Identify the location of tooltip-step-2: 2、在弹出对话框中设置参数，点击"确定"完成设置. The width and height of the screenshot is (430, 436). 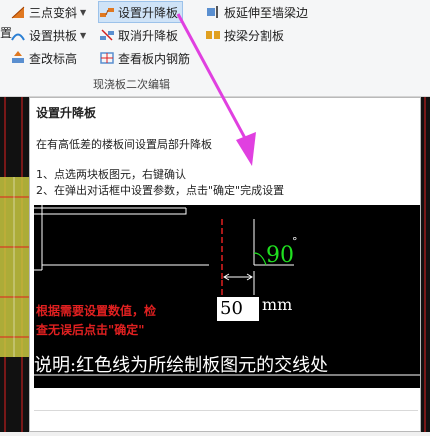
(160, 190).